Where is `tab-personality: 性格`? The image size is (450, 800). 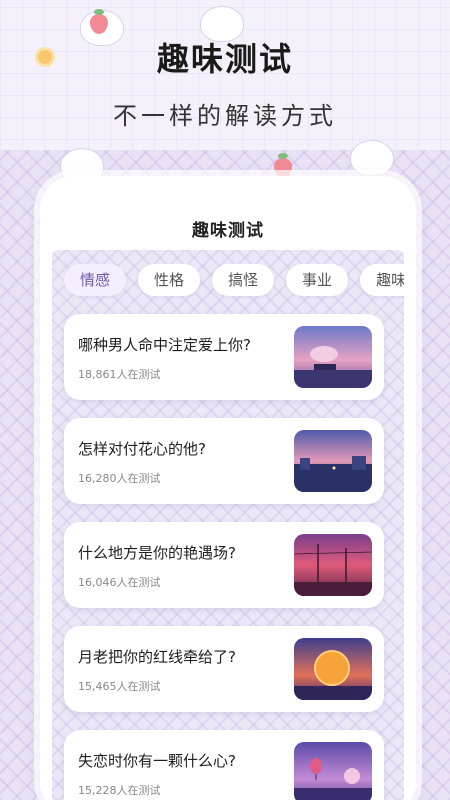 tab-personality: 性格 is located at coordinates (169, 280).